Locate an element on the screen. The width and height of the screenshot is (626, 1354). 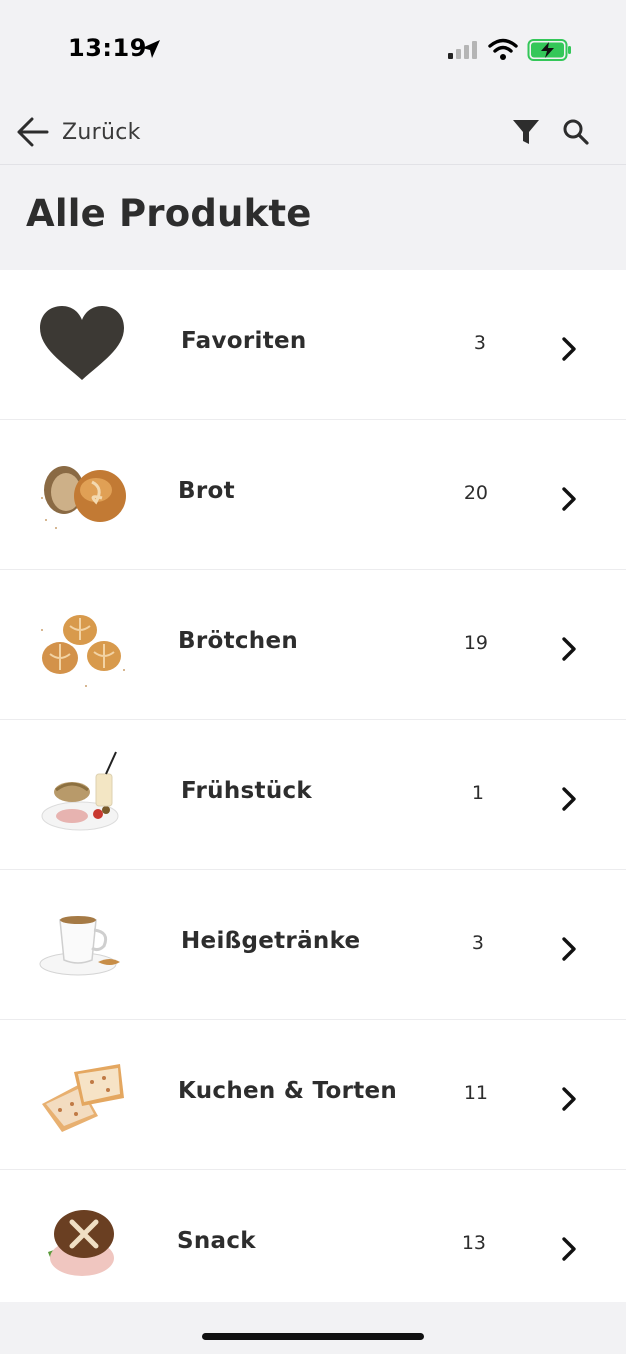
status-bar: 13:19 is located at coordinates (313, 50).